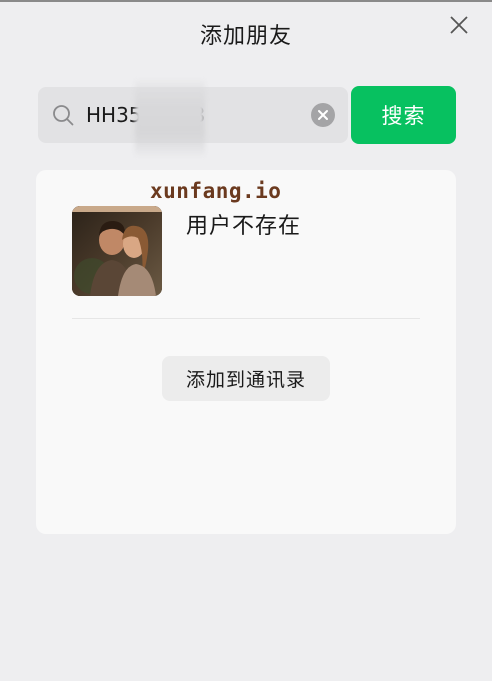 This screenshot has height=681, width=492. What do you see at coordinates (170, 118) in the screenshot?
I see `redaction-blur` at bounding box center [170, 118].